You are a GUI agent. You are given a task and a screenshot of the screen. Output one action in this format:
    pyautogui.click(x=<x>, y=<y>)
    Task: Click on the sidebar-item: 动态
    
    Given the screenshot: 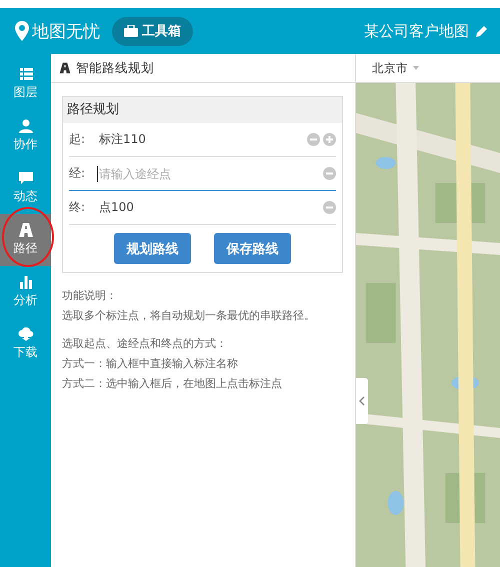 What is the action you would take?
    pyautogui.click(x=25, y=188)
    